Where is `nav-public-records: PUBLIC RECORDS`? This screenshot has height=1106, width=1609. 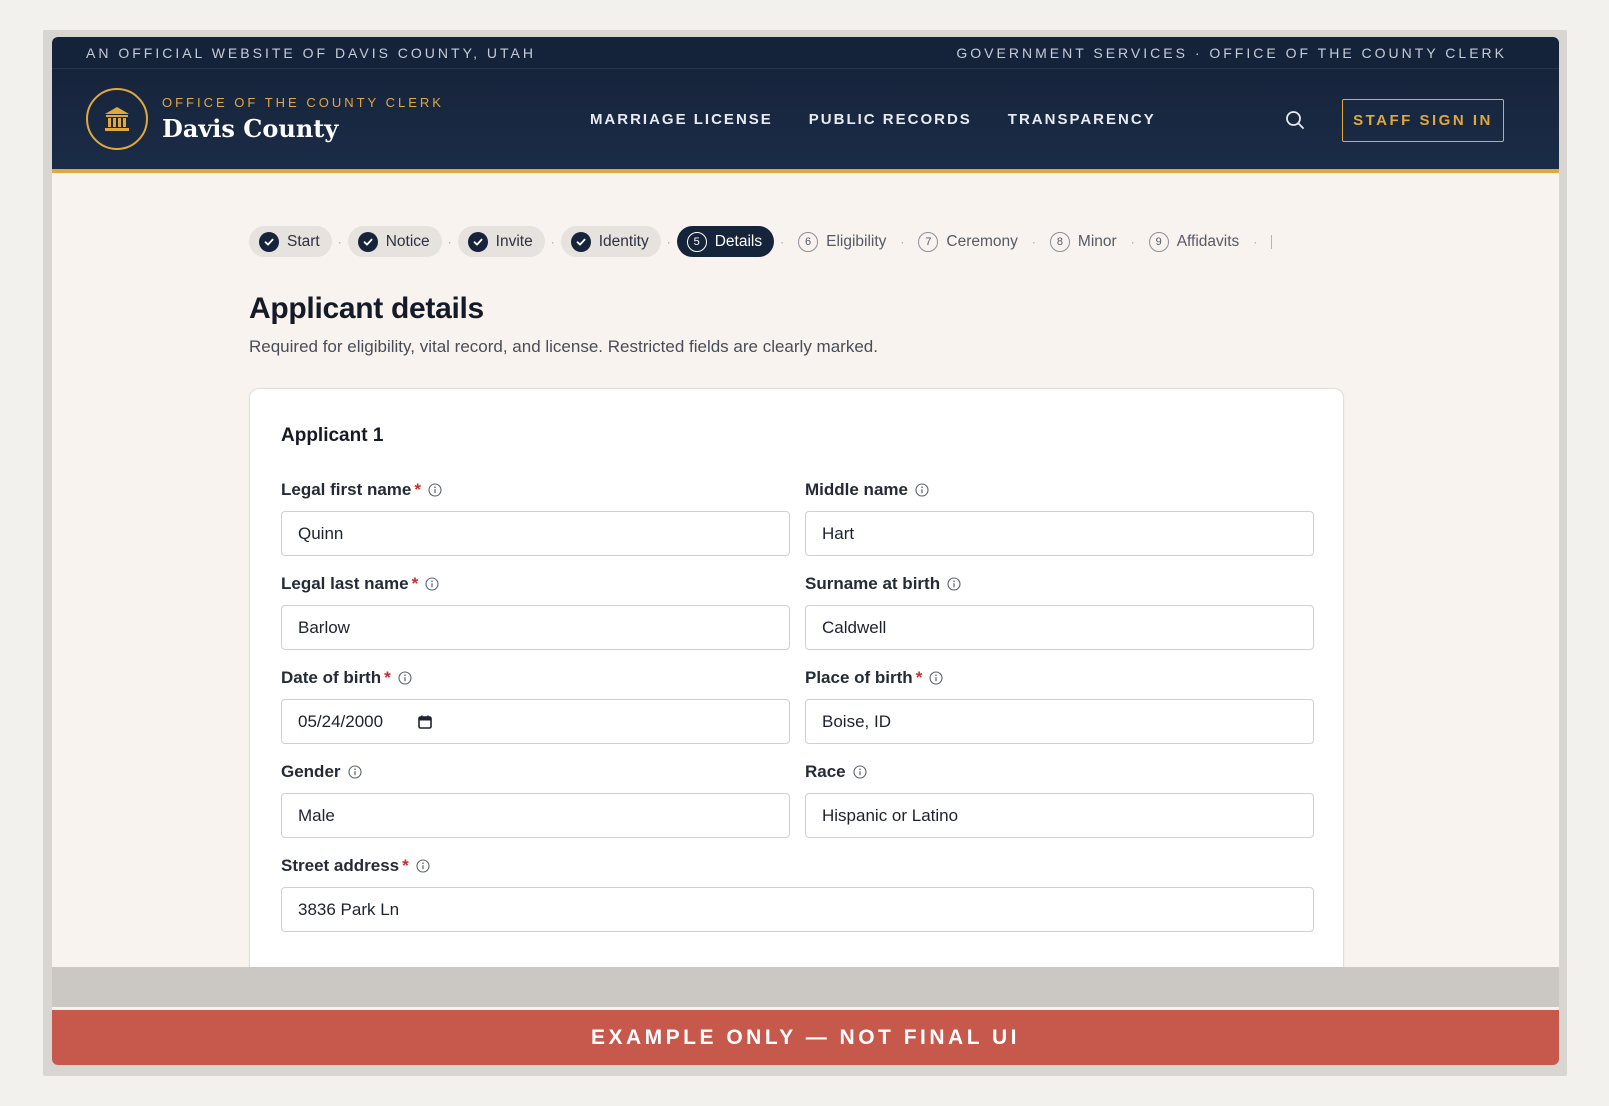
nav-public-records: PUBLIC RECORDS is located at coordinates (890, 119).